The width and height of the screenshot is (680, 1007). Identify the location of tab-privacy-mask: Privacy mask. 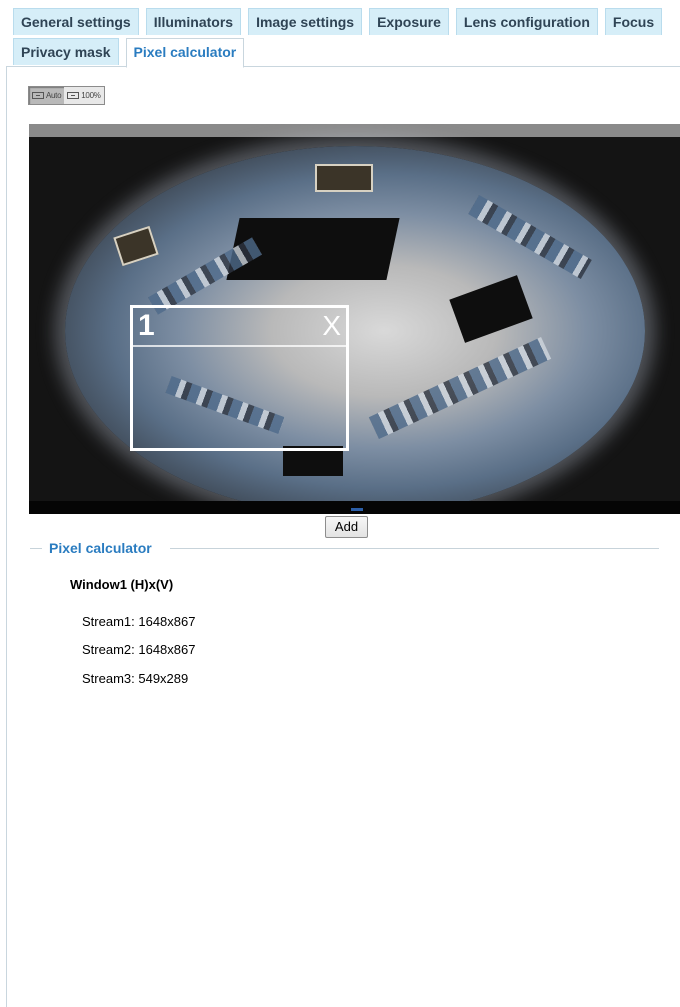
(66, 51).